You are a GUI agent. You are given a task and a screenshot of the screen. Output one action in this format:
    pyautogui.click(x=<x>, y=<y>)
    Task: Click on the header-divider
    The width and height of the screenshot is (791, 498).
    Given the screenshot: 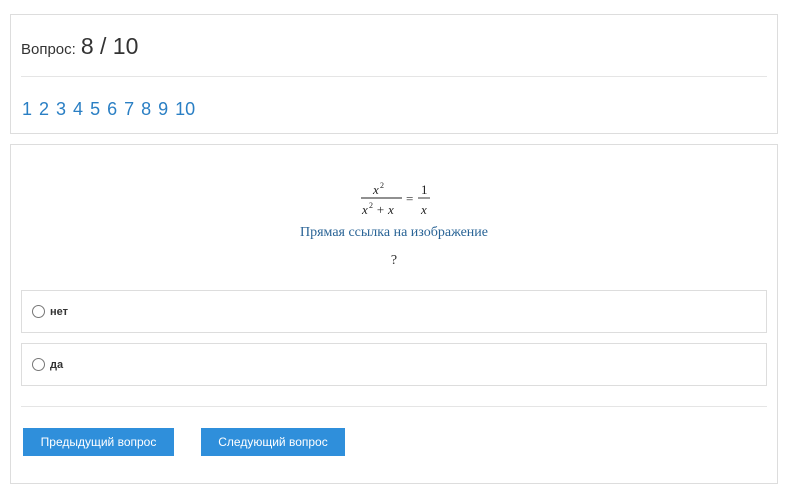 What is the action you would take?
    pyautogui.click(x=394, y=76)
    